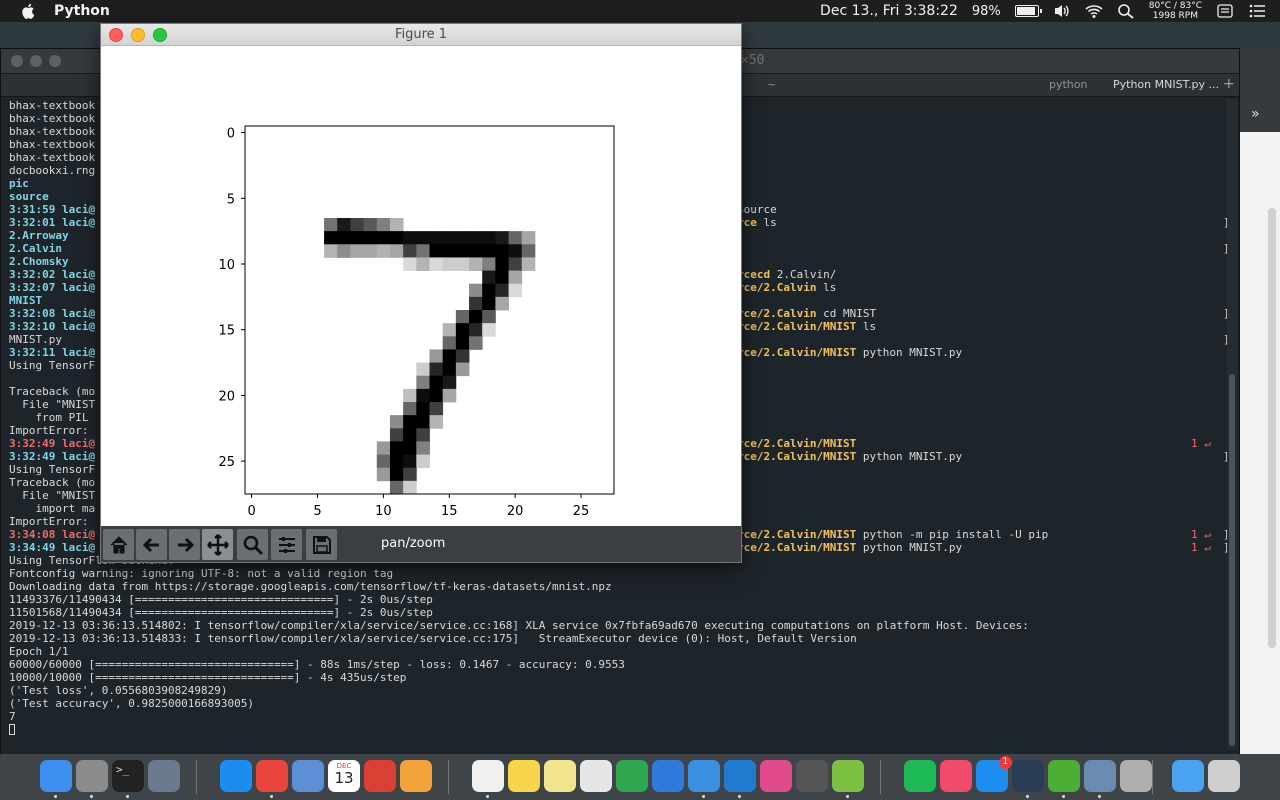  I want to click on terminal-line: 3:32:08 laci@, so click(52, 313).